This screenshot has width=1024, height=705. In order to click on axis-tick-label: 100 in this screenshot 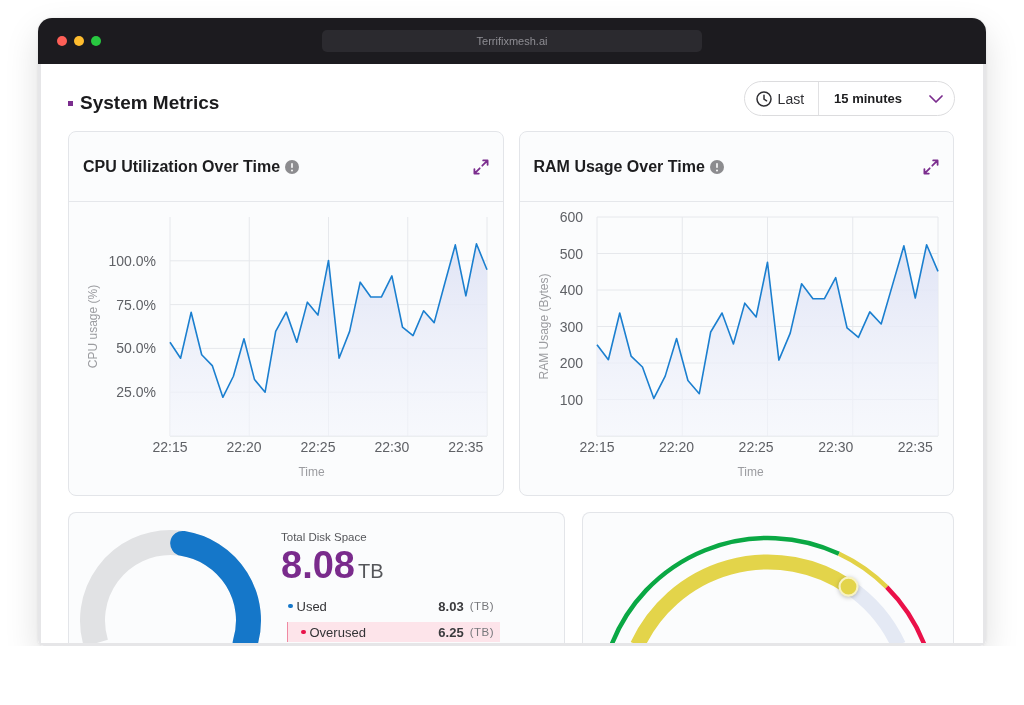, I will do `click(571, 399)`.